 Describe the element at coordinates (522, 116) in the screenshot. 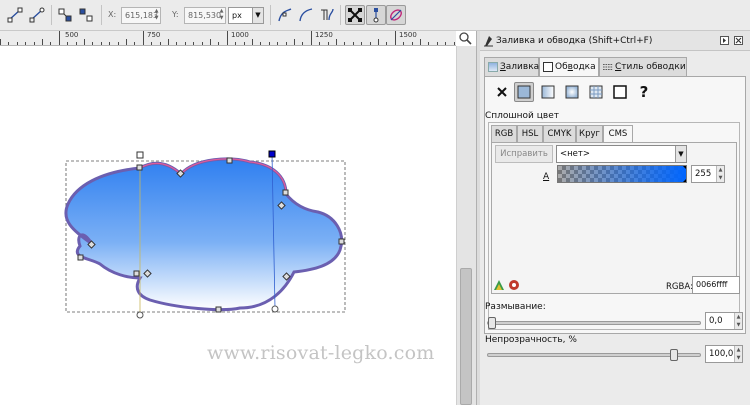

I see `flat-color-title: Сплошной цвет` at that location.